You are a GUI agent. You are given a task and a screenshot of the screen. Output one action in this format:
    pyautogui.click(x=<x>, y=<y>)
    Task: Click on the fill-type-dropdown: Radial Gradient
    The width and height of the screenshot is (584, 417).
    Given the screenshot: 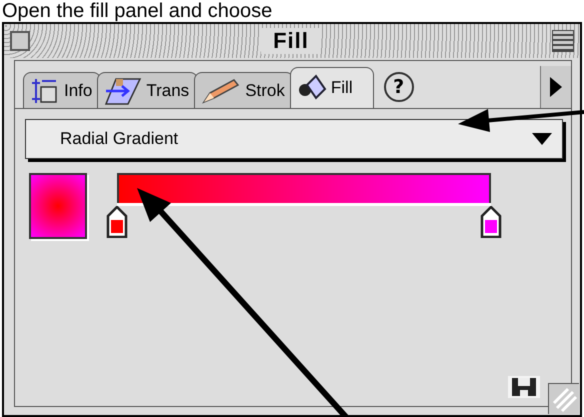 What is the action you would take?
    pyautogui.click(x=294, y=139)
    